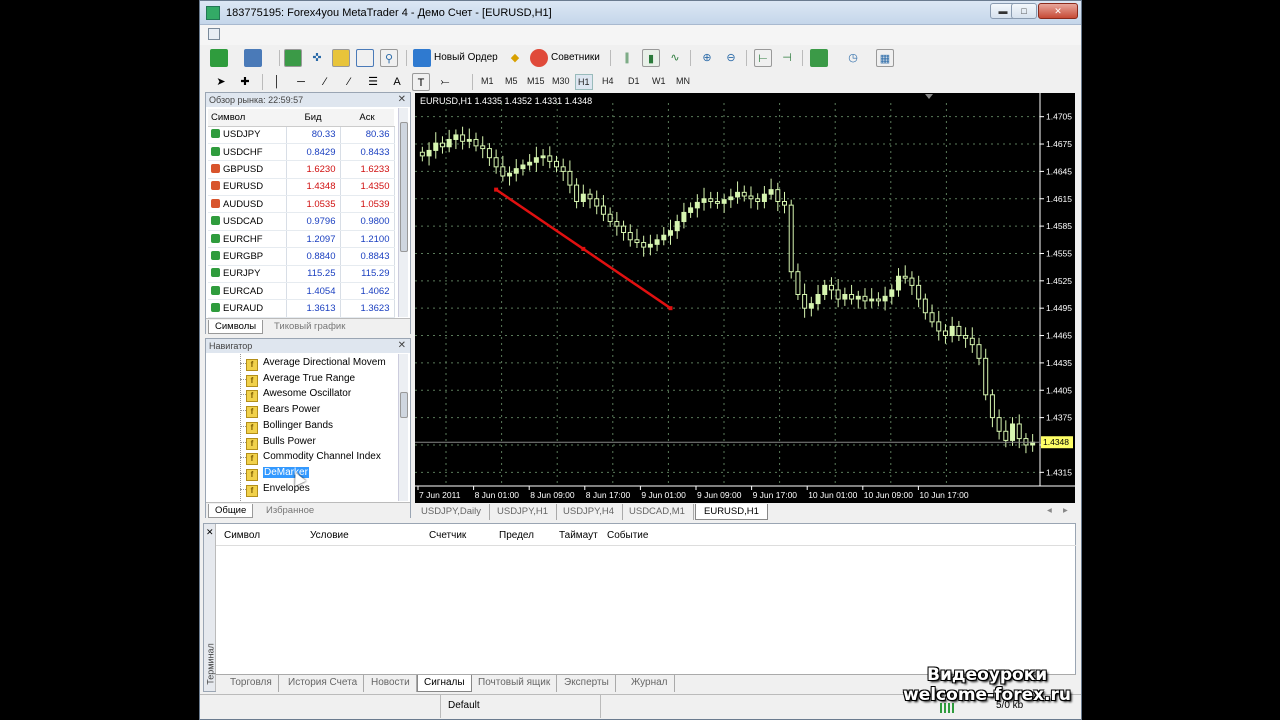 The image size is (1280, 720). I want to click on new-order-icon, so click(422, 58).